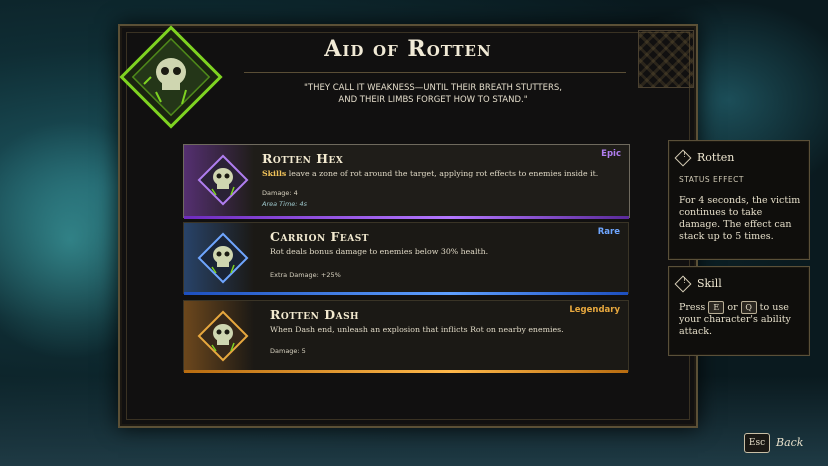 The width and height of the screenshot is (828, 466). I want to click on tooltip-subtitle: STATUS EFFECT, so click(711, 179).